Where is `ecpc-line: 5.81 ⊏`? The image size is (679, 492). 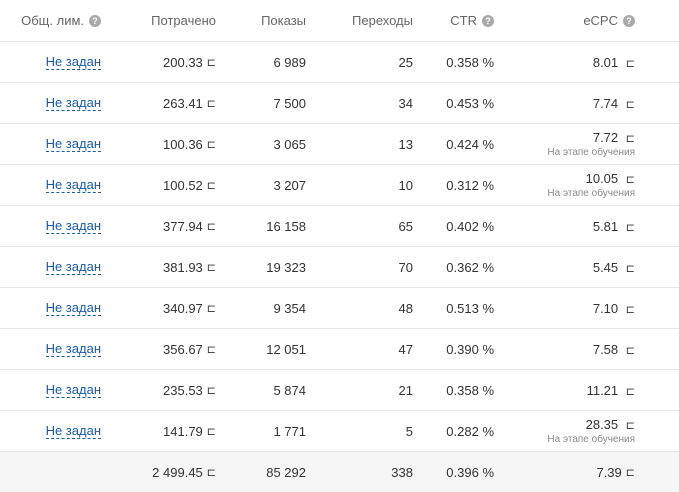 ecpc-line: 5.81 ⊏ is located at coordinates (614, 226).